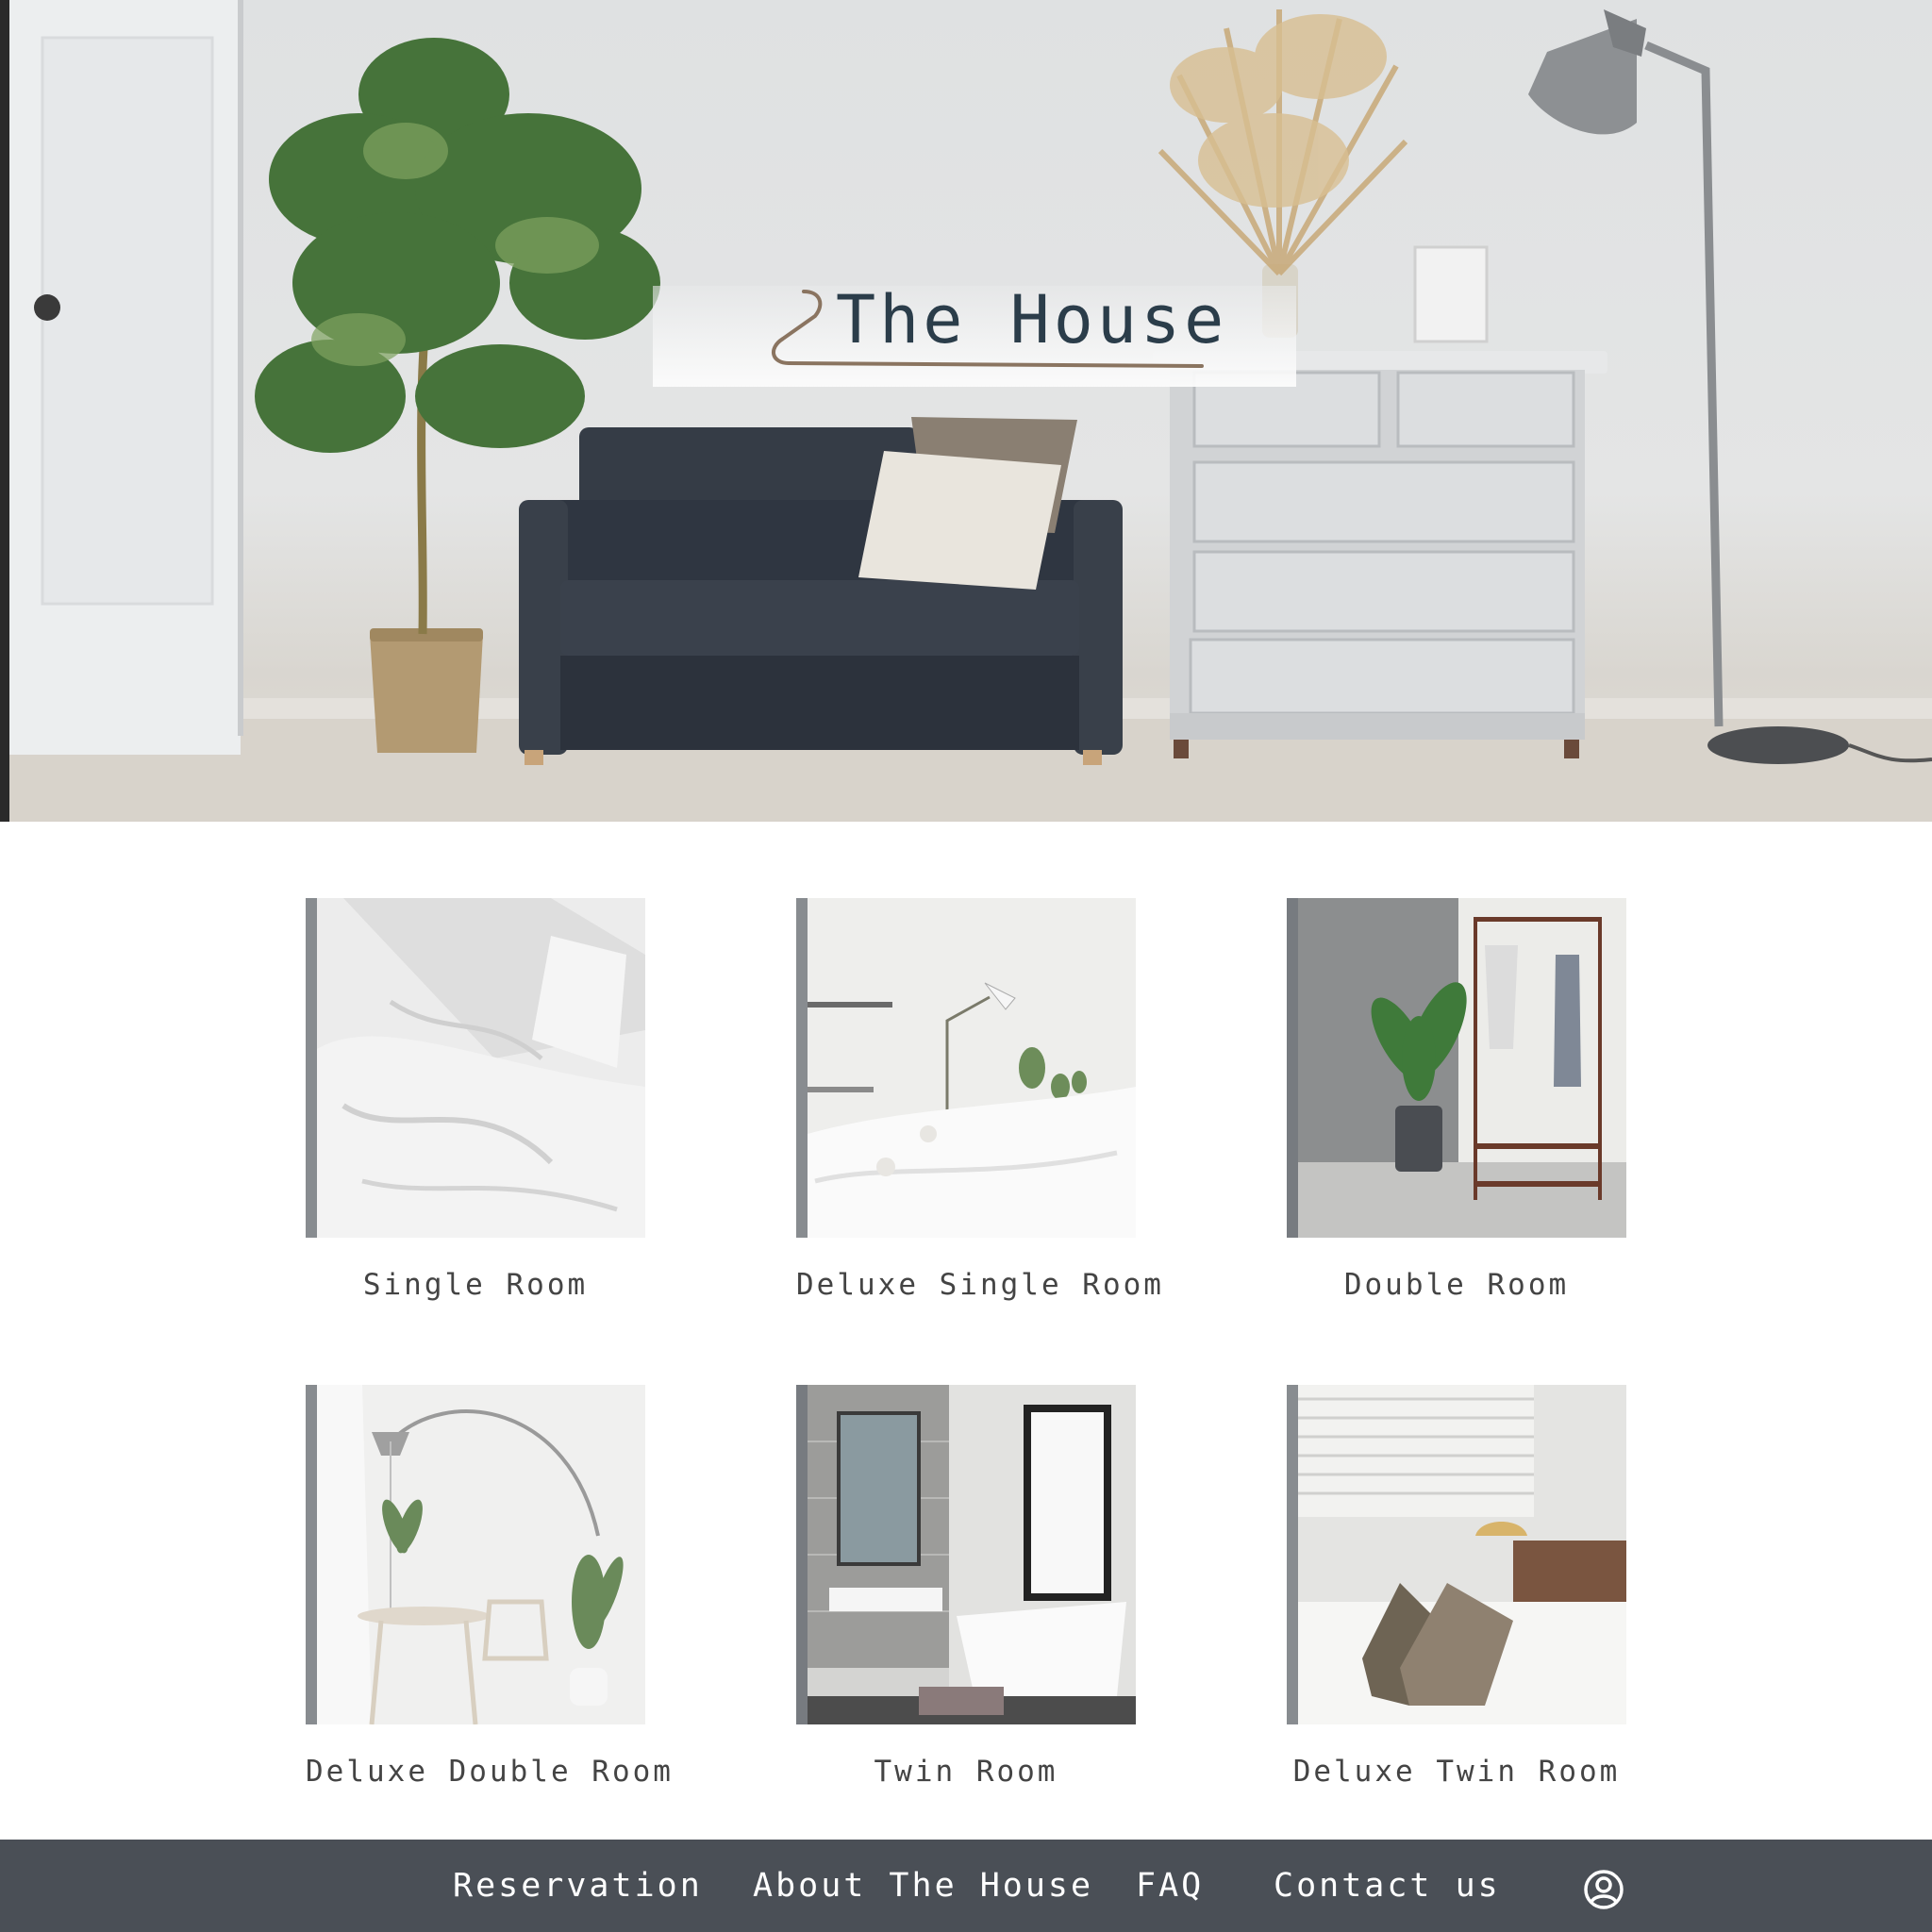 The width and height of the screenshot is (1932, 1932). I want to click on dining-corner-photo, so click(475, 1554).